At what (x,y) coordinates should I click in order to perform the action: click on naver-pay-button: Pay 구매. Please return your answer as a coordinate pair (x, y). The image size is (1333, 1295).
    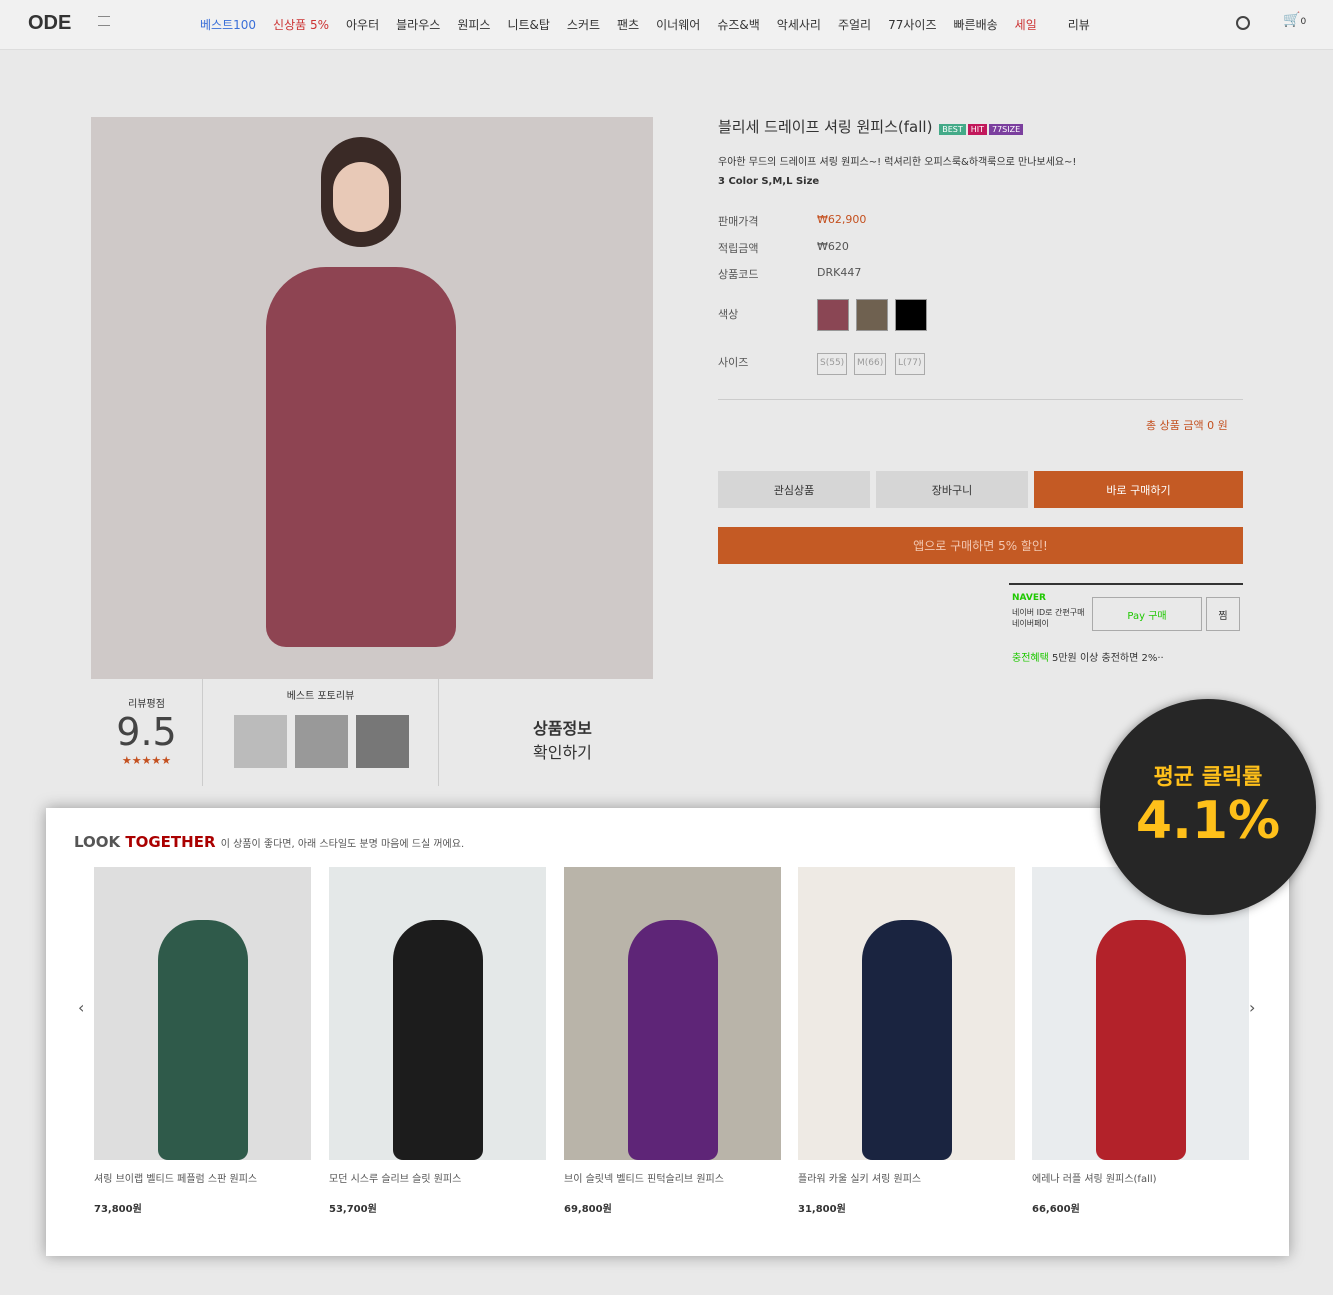
    Looking at the image, I should click on (1147, 614).